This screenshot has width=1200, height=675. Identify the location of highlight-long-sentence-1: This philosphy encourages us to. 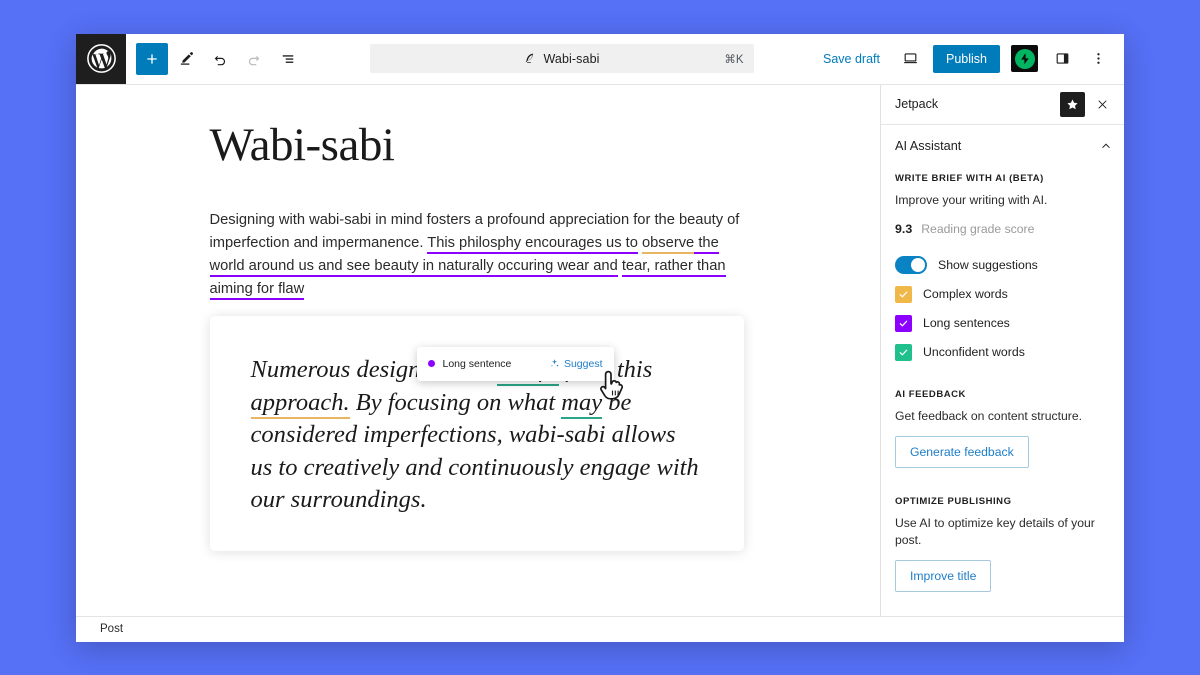
(532, 245).